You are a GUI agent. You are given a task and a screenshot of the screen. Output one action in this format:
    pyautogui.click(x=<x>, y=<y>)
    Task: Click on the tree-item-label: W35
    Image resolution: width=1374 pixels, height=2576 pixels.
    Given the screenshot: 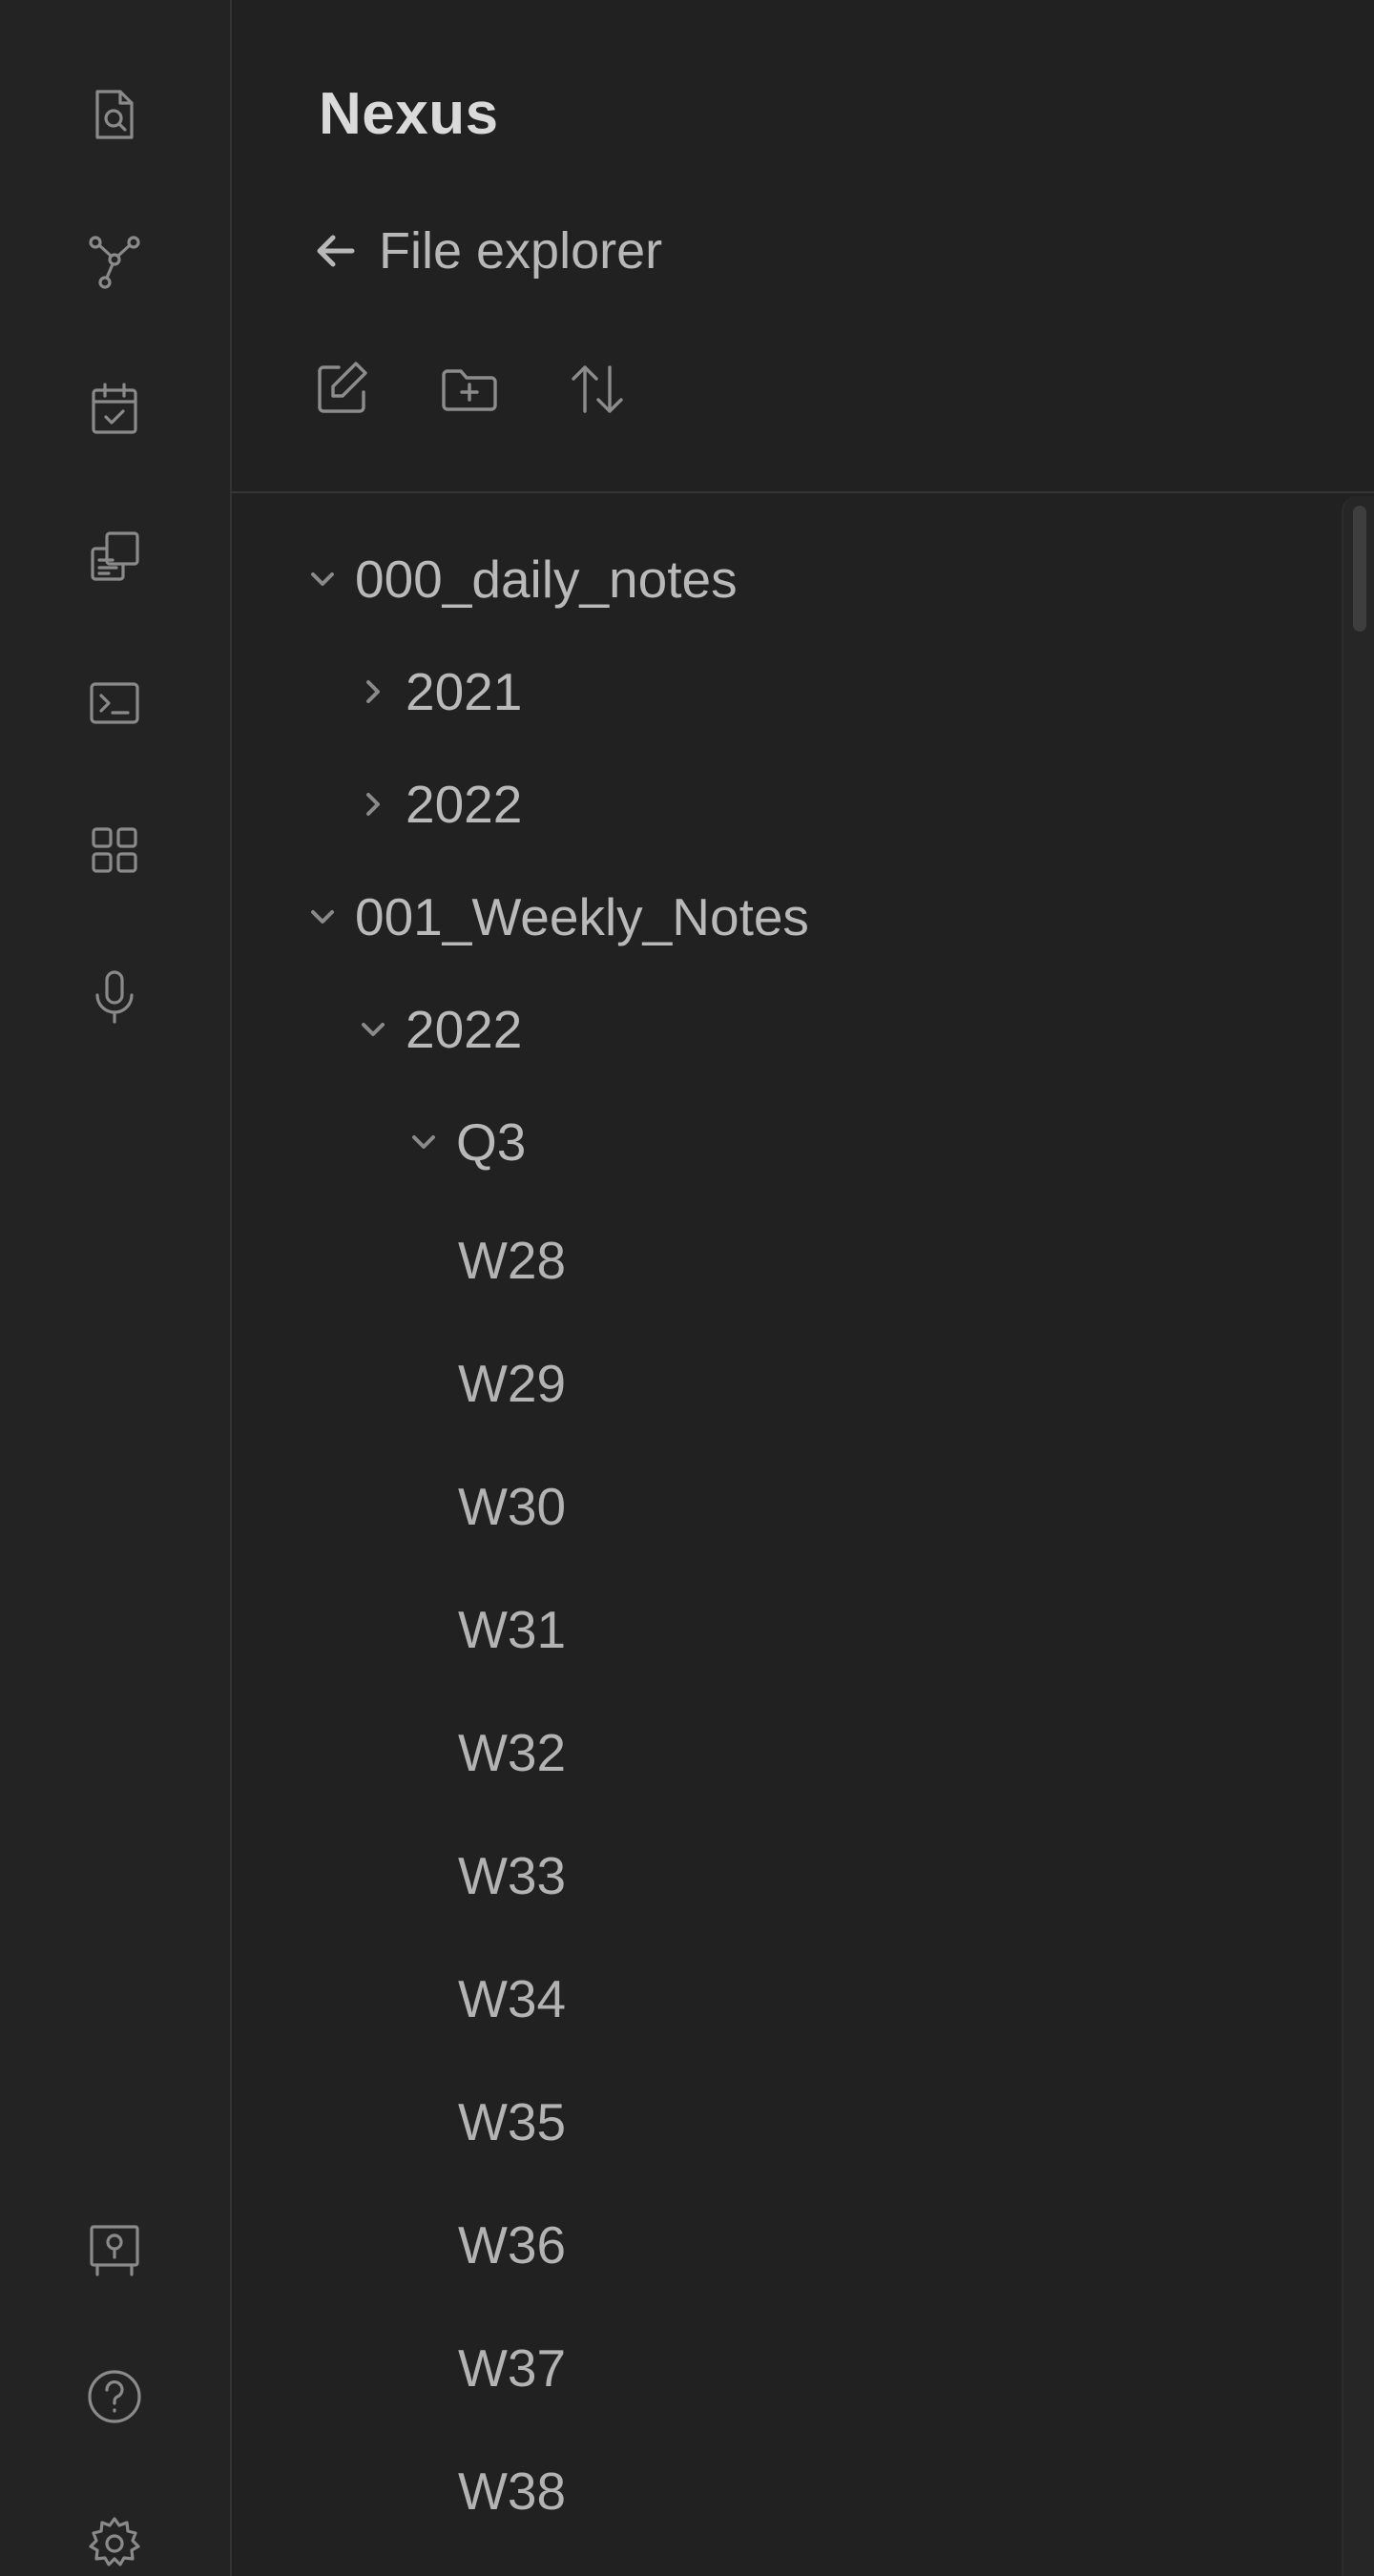 What is the action you would take?
    pyautogui.click(x=512, y=2121)
    